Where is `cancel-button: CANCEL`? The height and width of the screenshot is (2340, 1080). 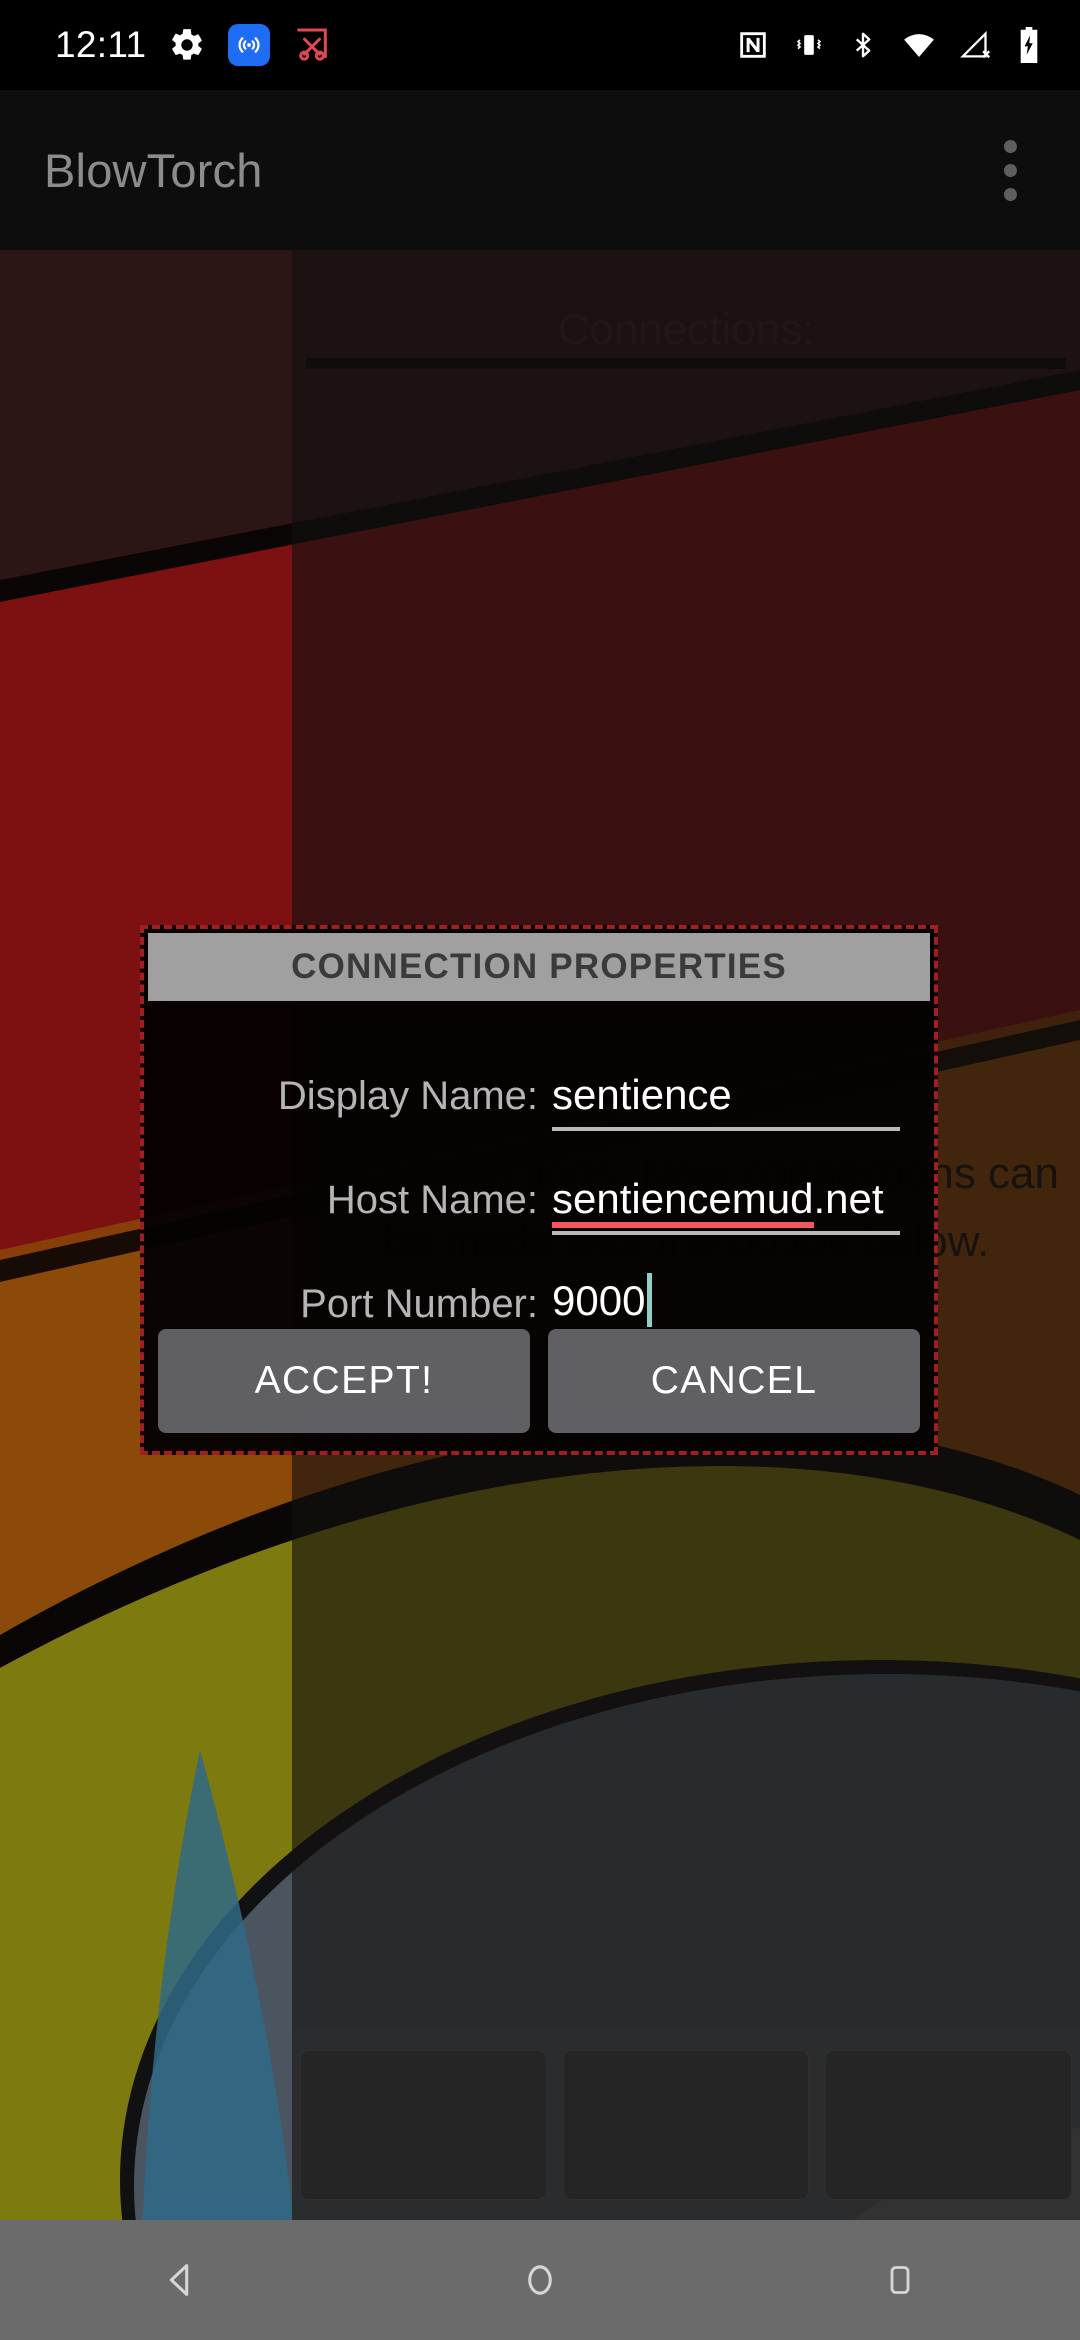 cancel-button: CANCEL is located at coordinates (734, 1381).